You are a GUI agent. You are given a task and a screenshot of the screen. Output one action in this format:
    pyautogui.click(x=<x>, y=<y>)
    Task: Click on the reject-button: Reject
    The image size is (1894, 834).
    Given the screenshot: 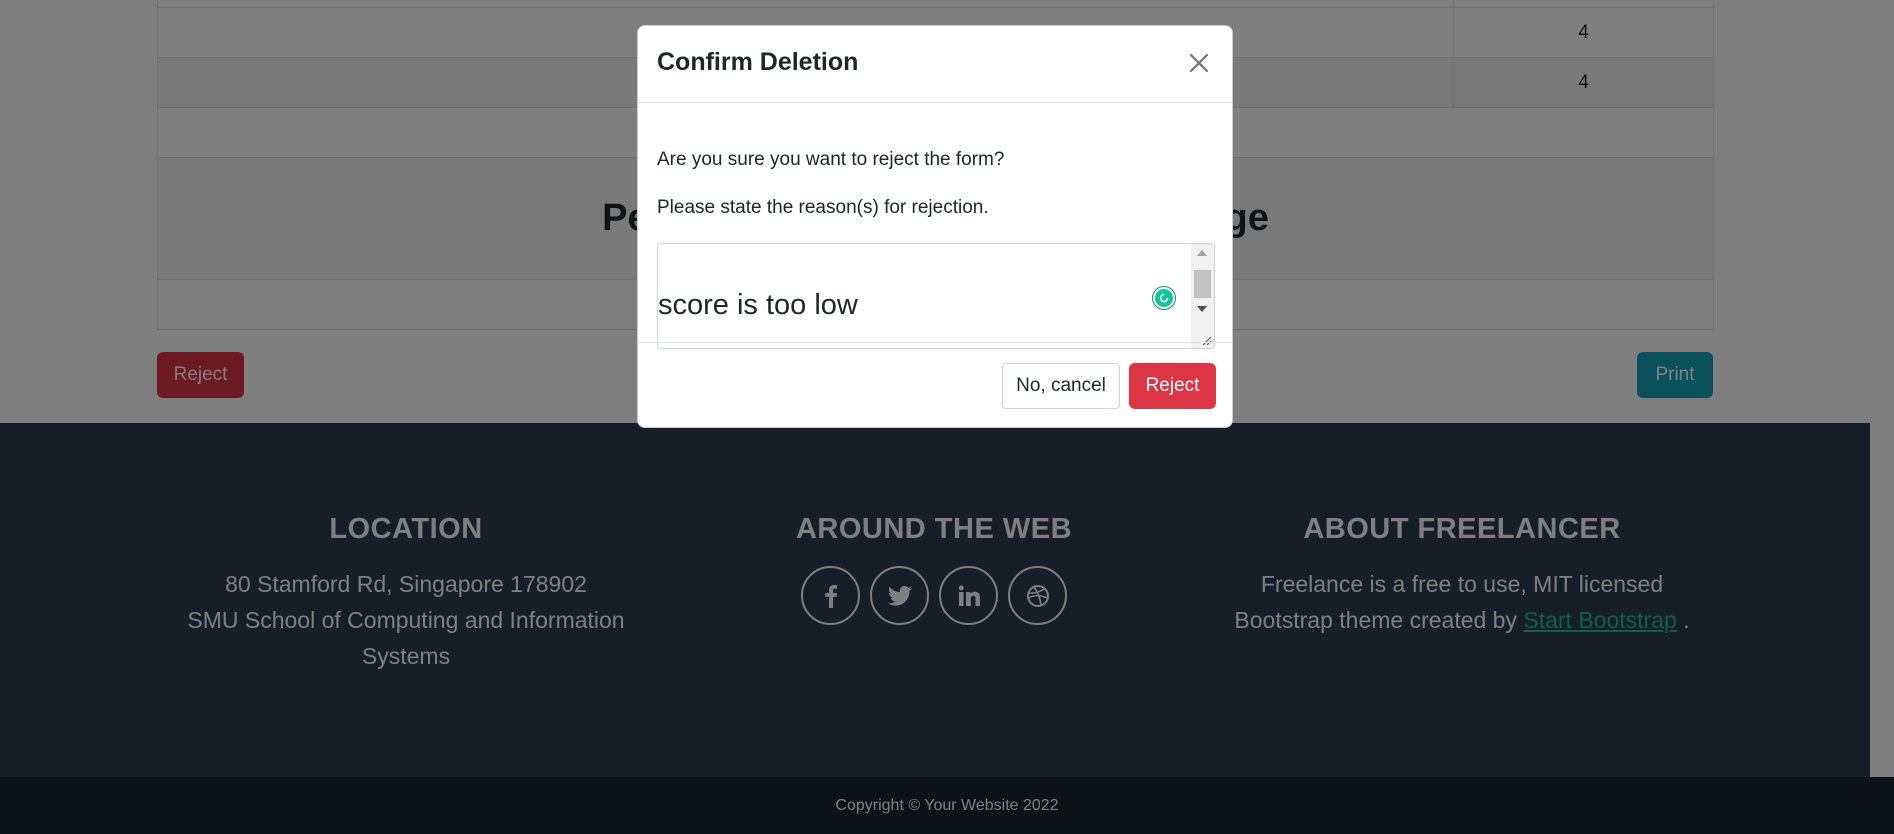 What is the action you would take?
    pyautogui.click(x=1172, y=386)
    